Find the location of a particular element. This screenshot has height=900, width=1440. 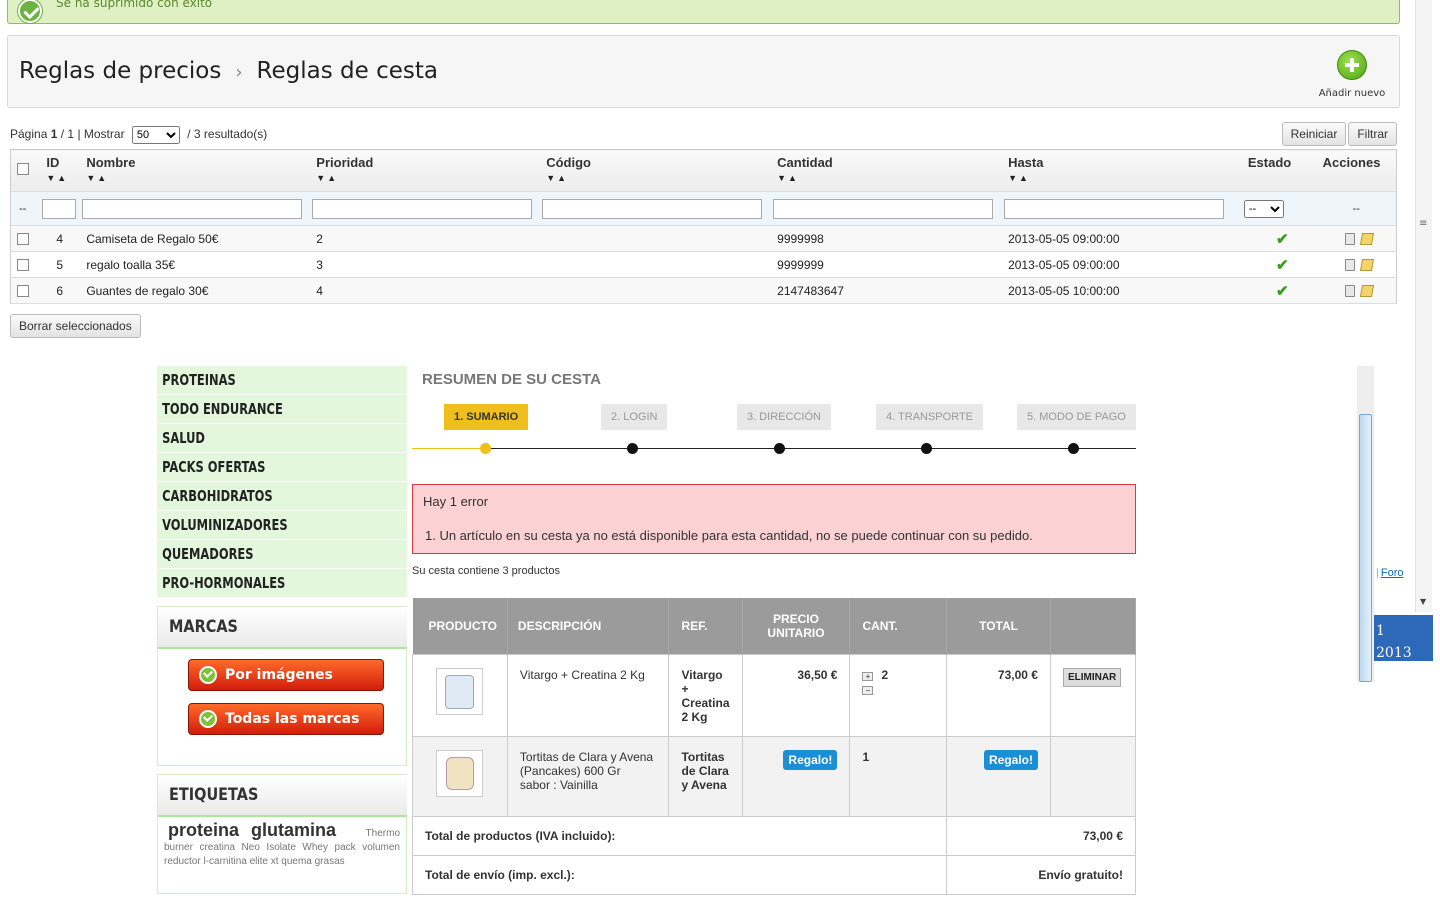

brands-by-image-button: Por imágenes is located at coordinates (286, 675).